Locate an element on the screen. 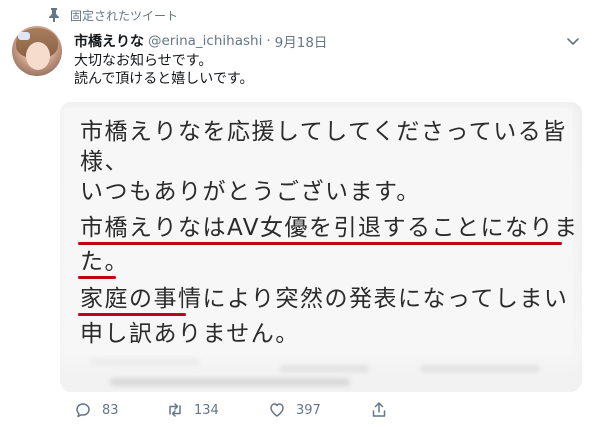 This screenshot has width=593, height=427. pinned-label: 固定されたツイート is located at coordinates (112, 15).